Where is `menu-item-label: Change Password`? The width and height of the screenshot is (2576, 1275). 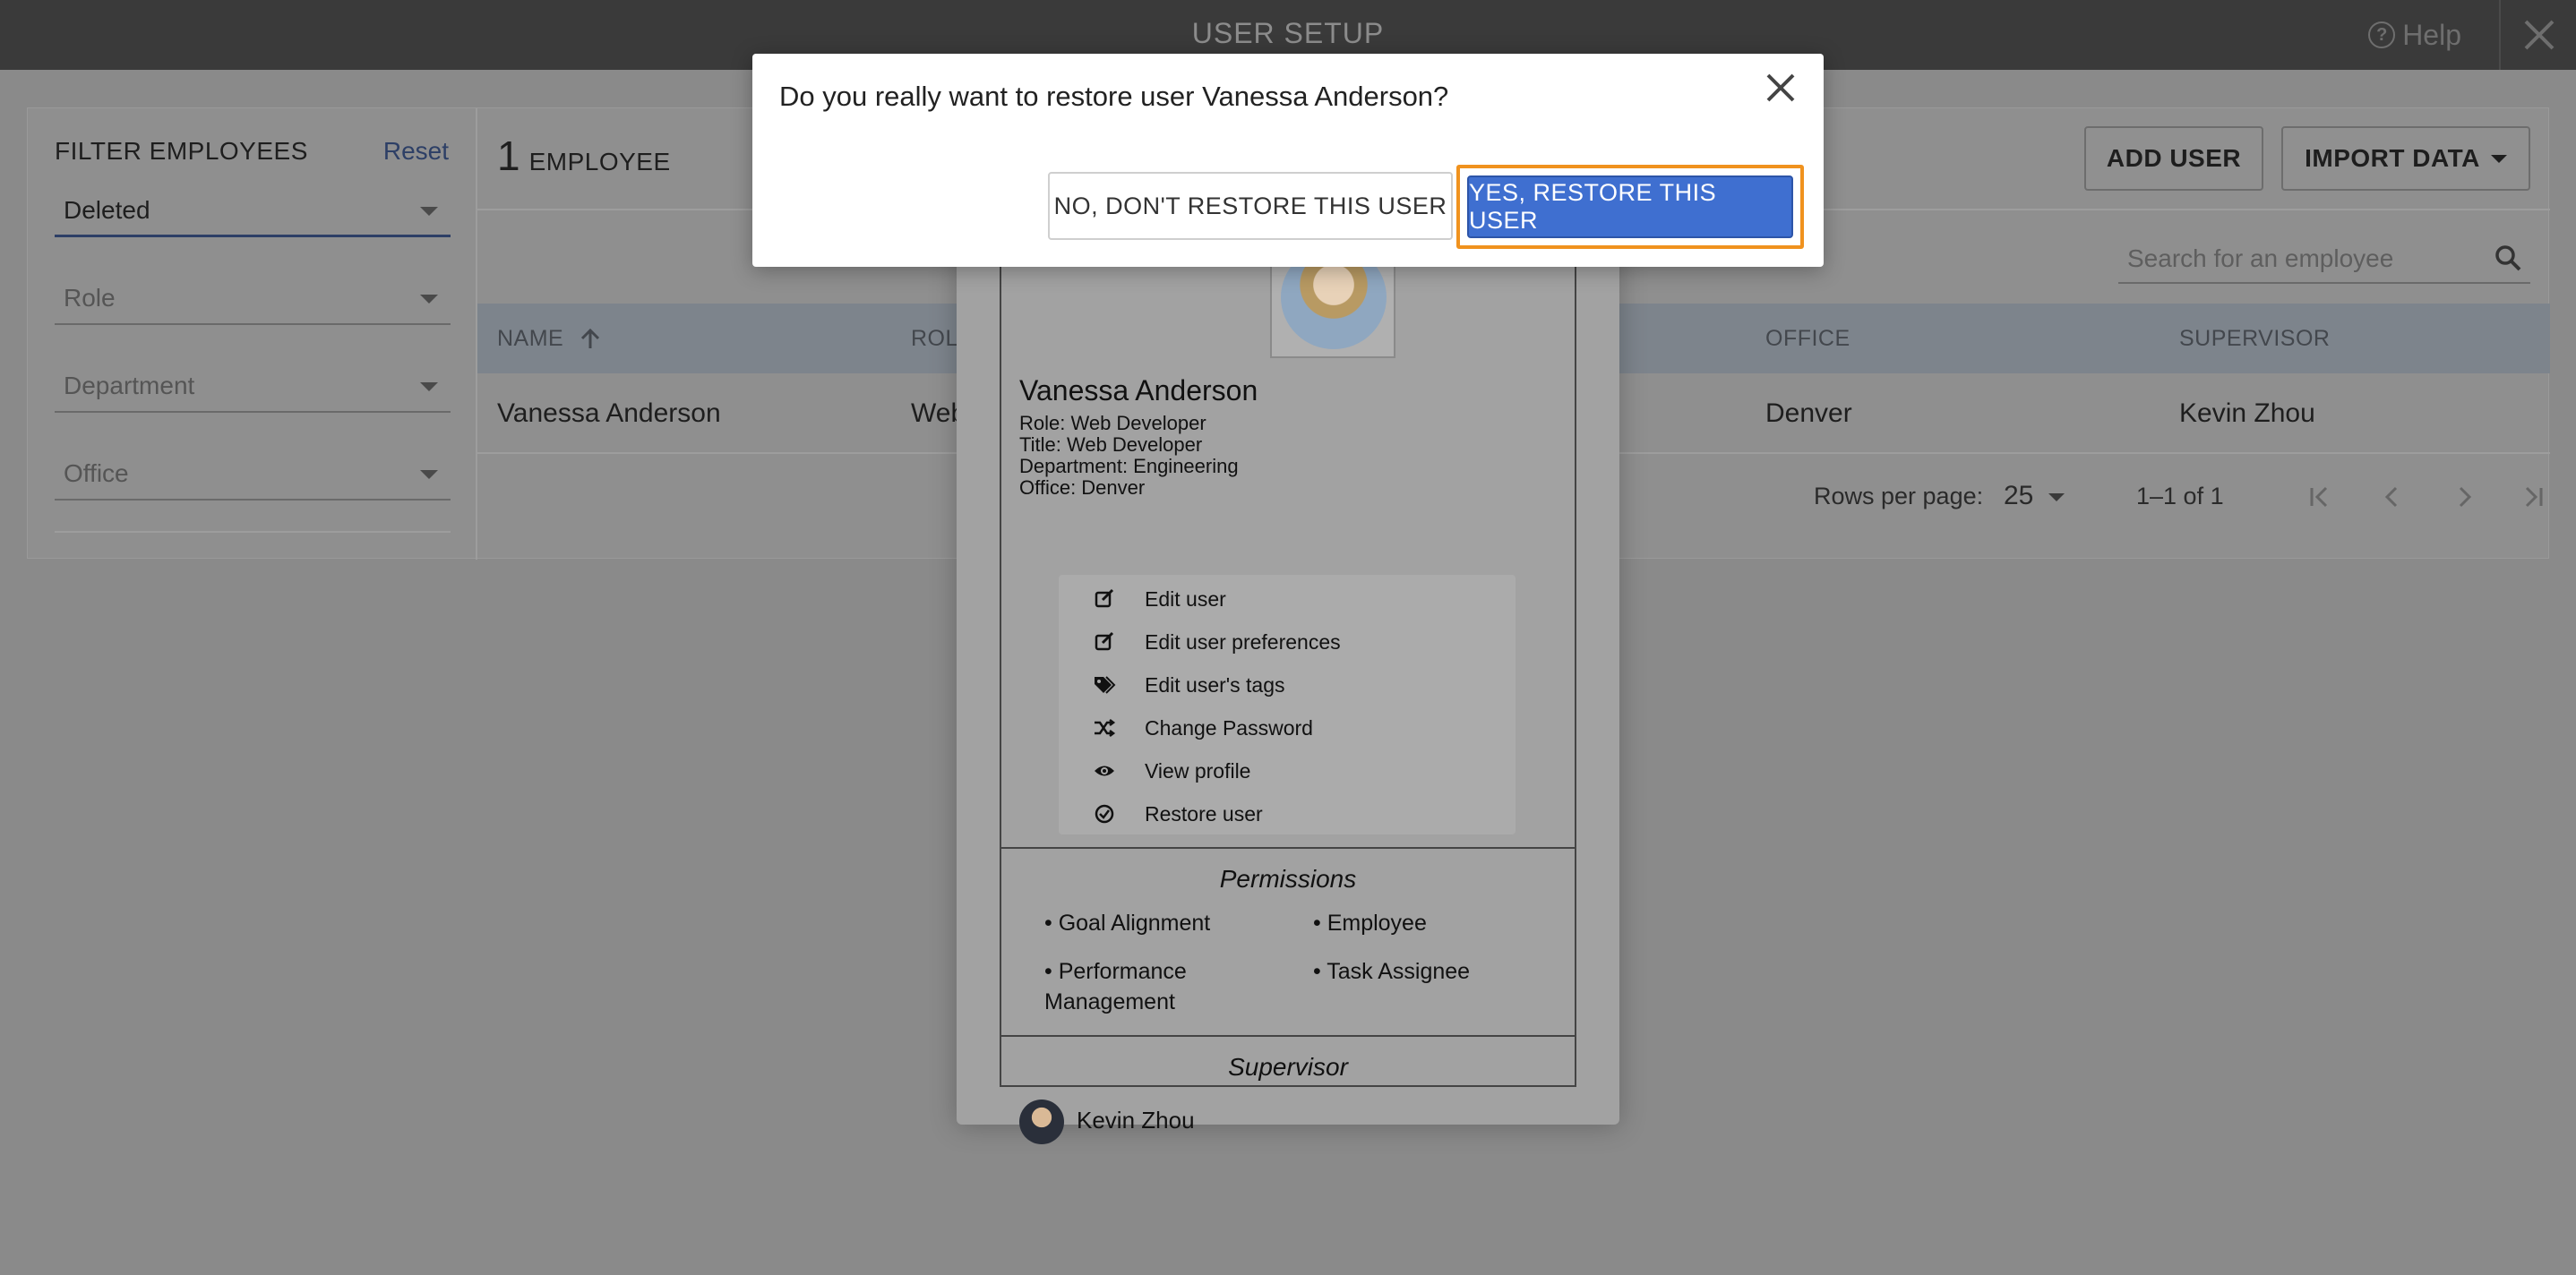 menu-item-label: Change Password is located at coordinates (1229, 728).